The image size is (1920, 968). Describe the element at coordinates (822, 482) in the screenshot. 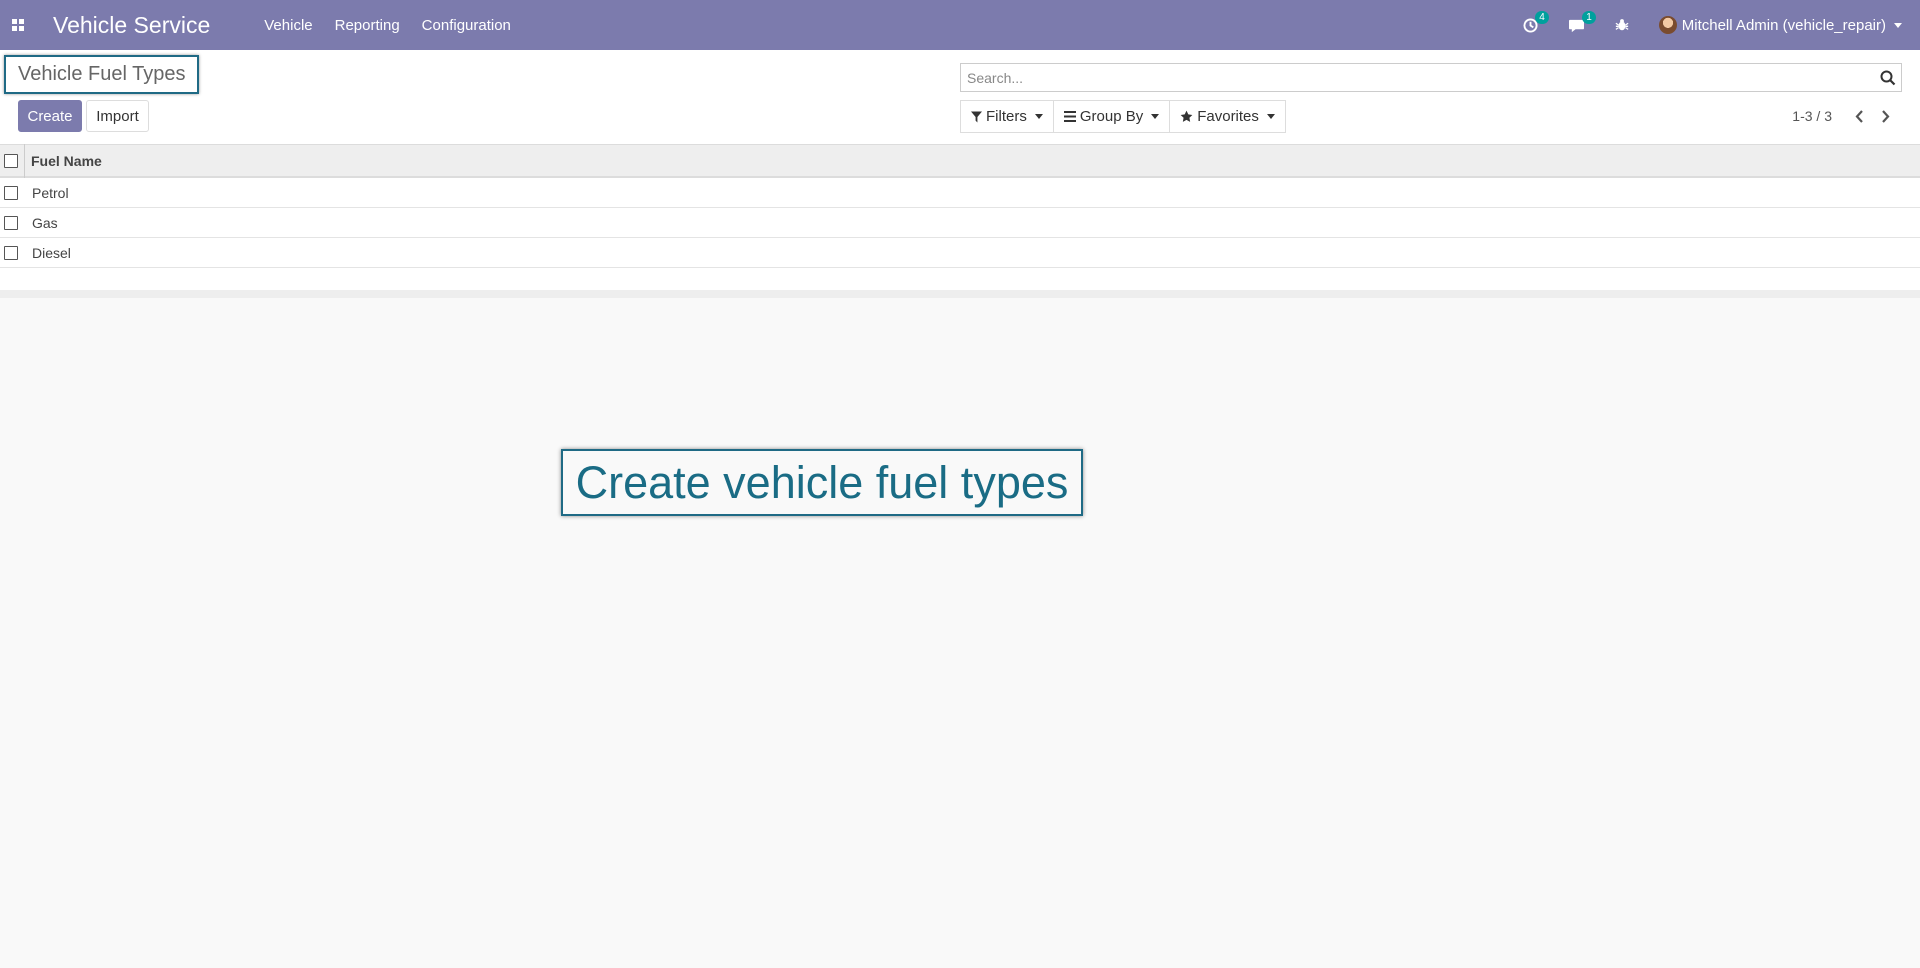

I see `annotation-callout: Create vehicle fuel types` at that location.